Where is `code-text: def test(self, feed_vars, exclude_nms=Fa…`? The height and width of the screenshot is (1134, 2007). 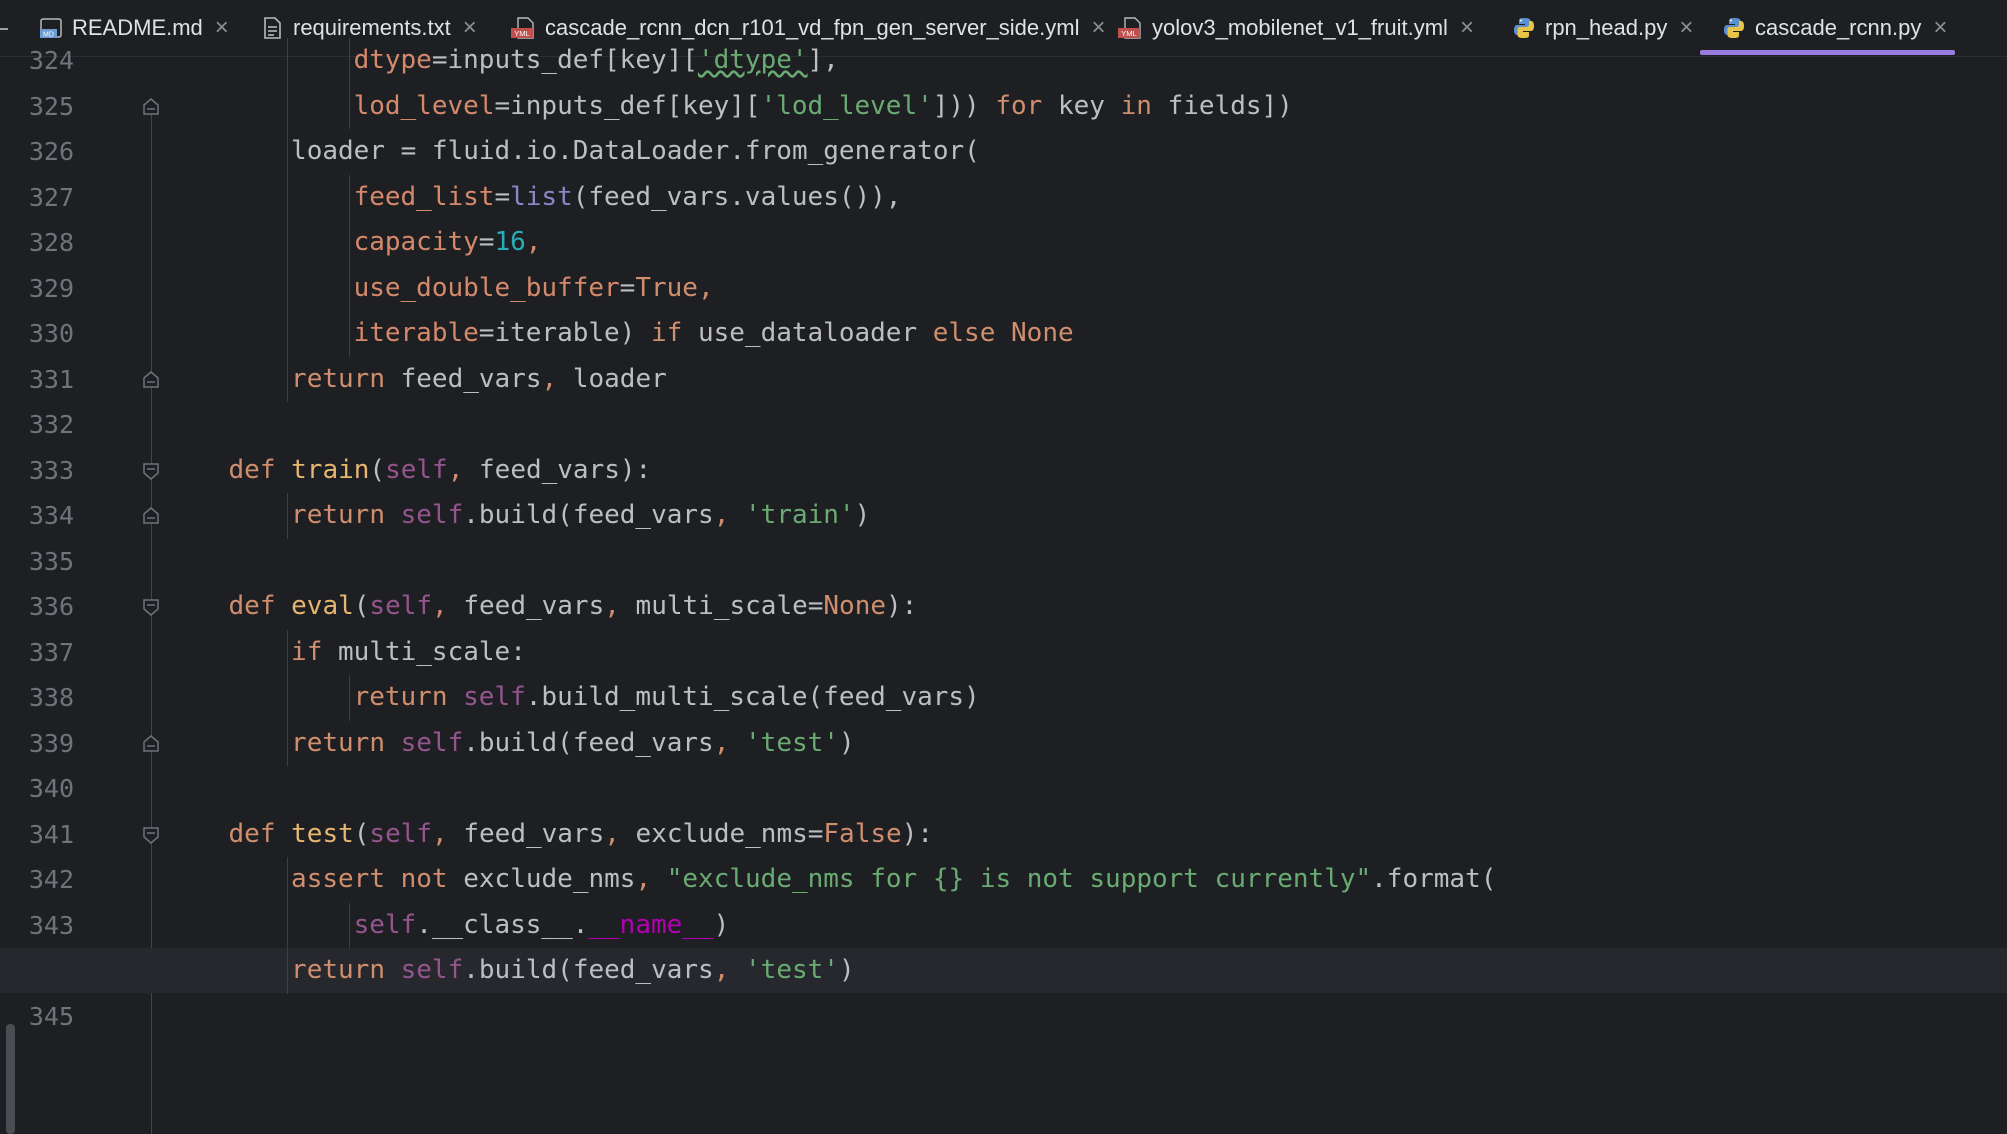 code-text: def test(self, feed_vars, exclude_nms=Fa… is located at coordinates (581, 834).